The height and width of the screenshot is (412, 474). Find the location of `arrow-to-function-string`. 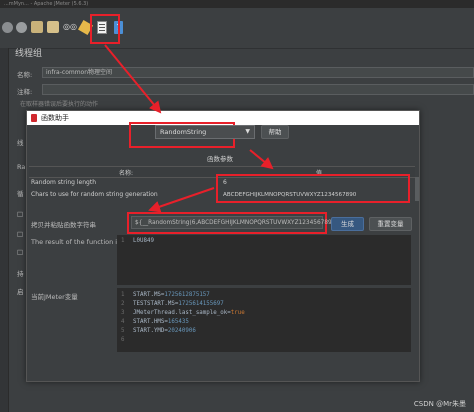

arrow-to-function-string is located at coordinates (181, 200).